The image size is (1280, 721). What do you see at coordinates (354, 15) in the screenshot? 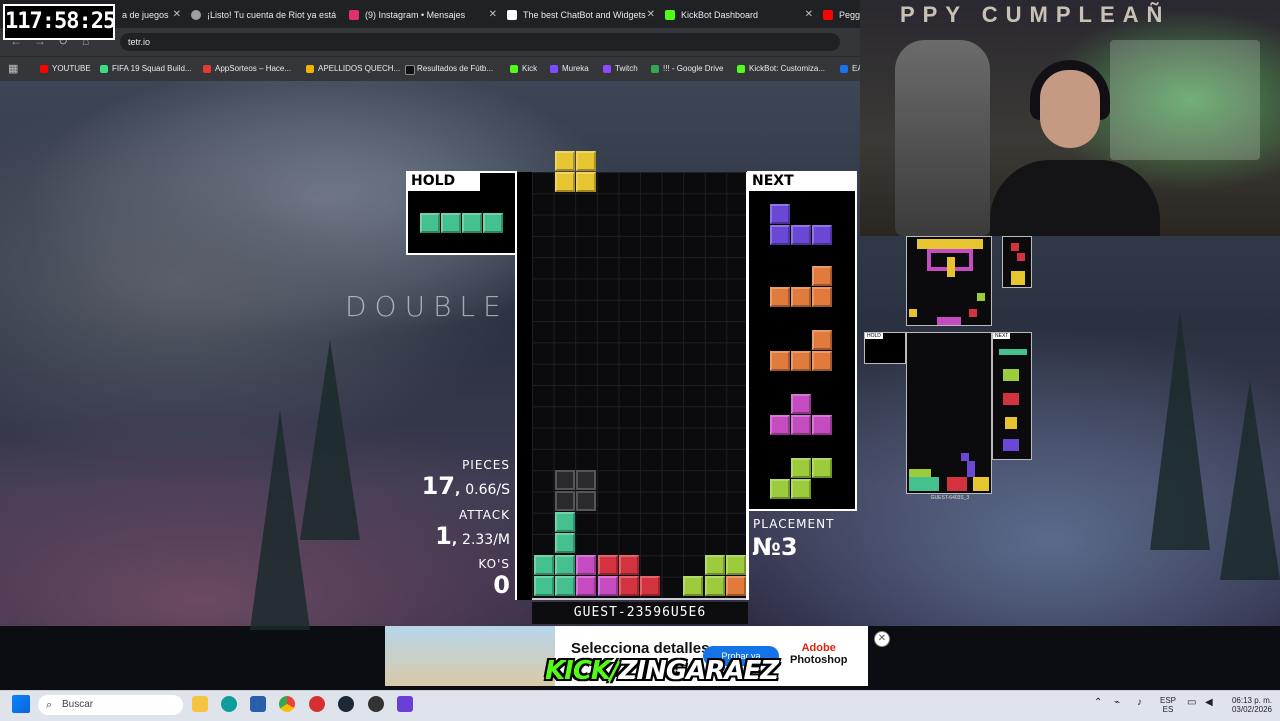
I see `instagram-icon` at bounding box center [354, 15].